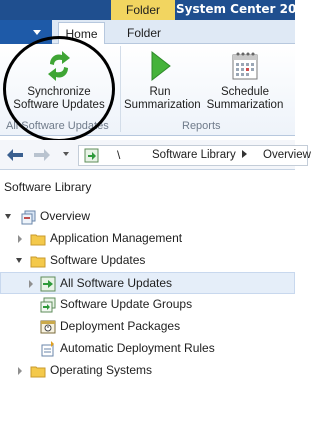  I want to click on tree-item-operating-systems: Operating Systems, so click(147, 371).